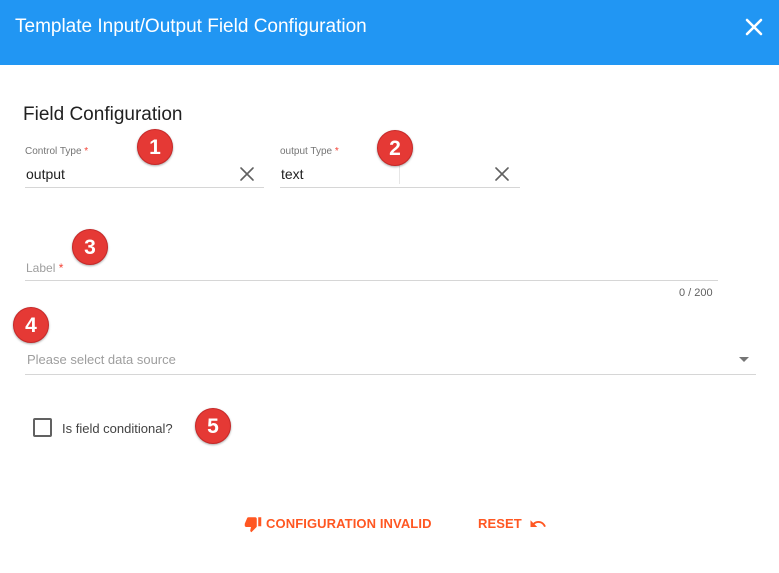 The width and height of the screenshot is (779, 573). What do you see at coordinates (371, 280) in the screenshot?
I see `label-underline` at bounding box center [371, 280].